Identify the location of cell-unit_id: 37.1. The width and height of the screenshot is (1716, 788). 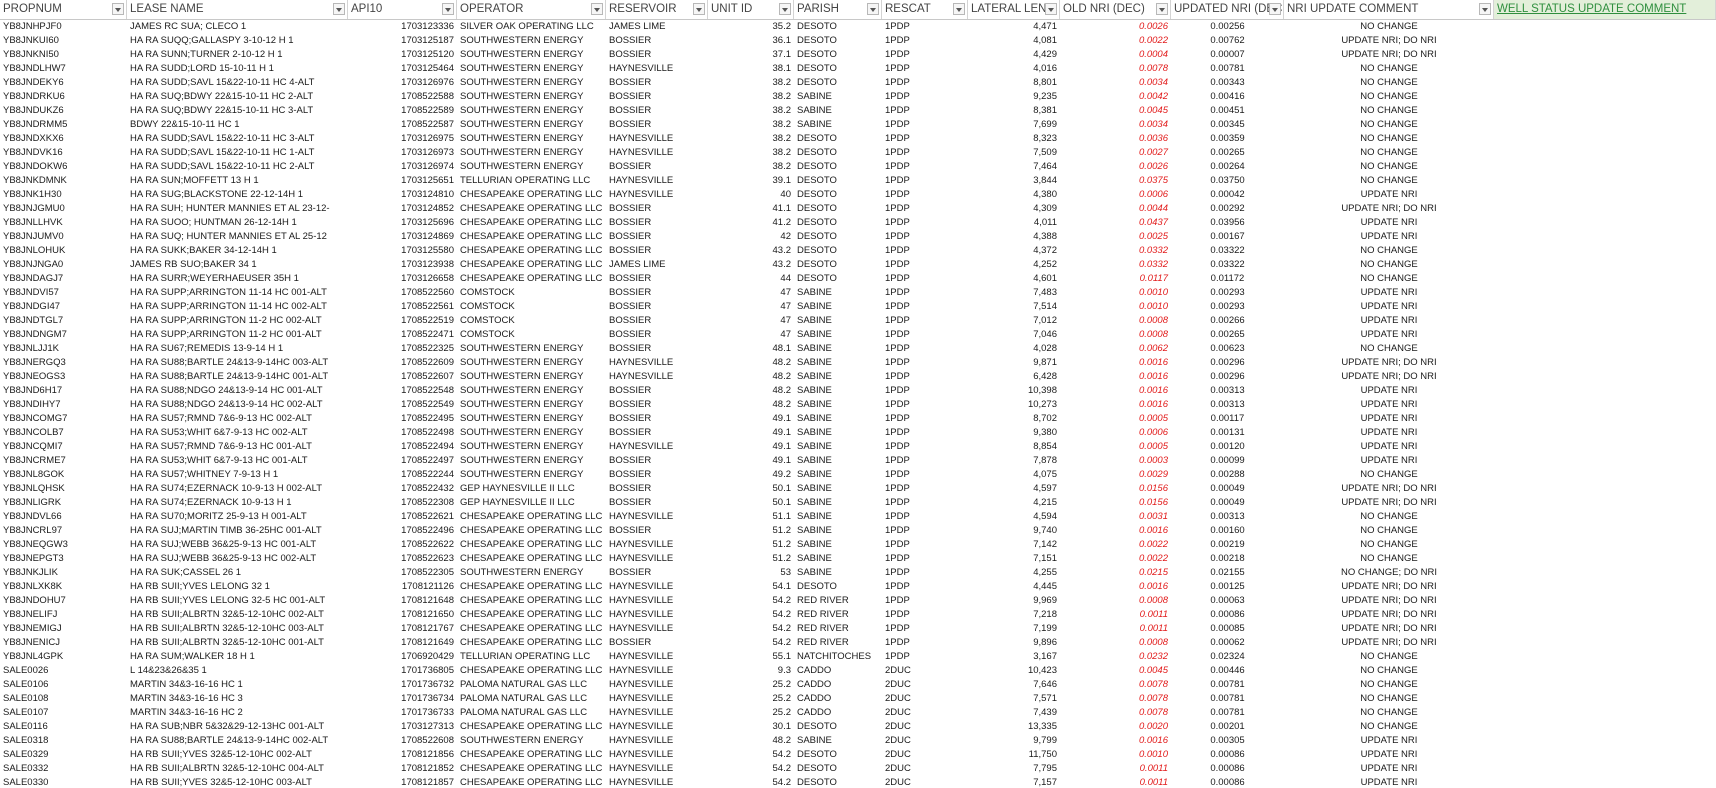
(751, 55).